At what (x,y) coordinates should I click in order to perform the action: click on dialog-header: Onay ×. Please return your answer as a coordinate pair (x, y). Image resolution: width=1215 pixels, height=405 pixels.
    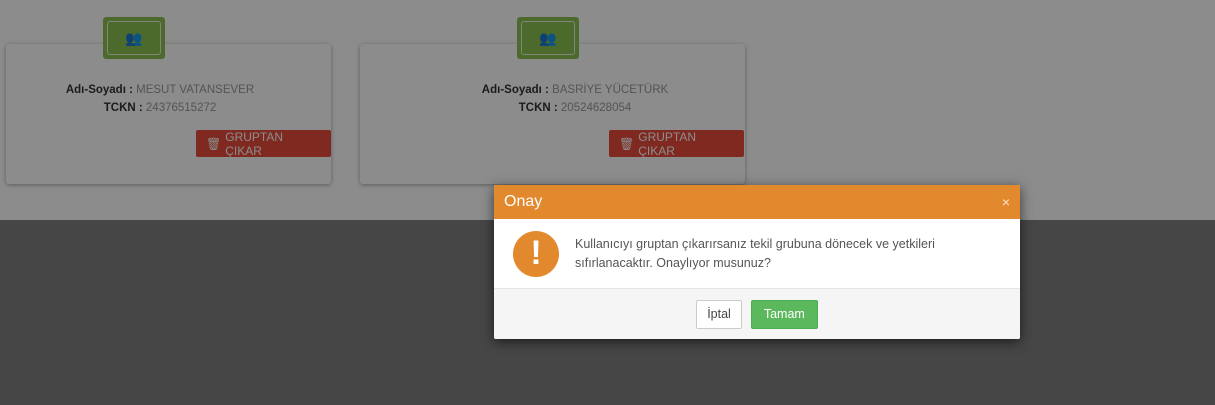
    Looking at the image, I should click on (757, 202).